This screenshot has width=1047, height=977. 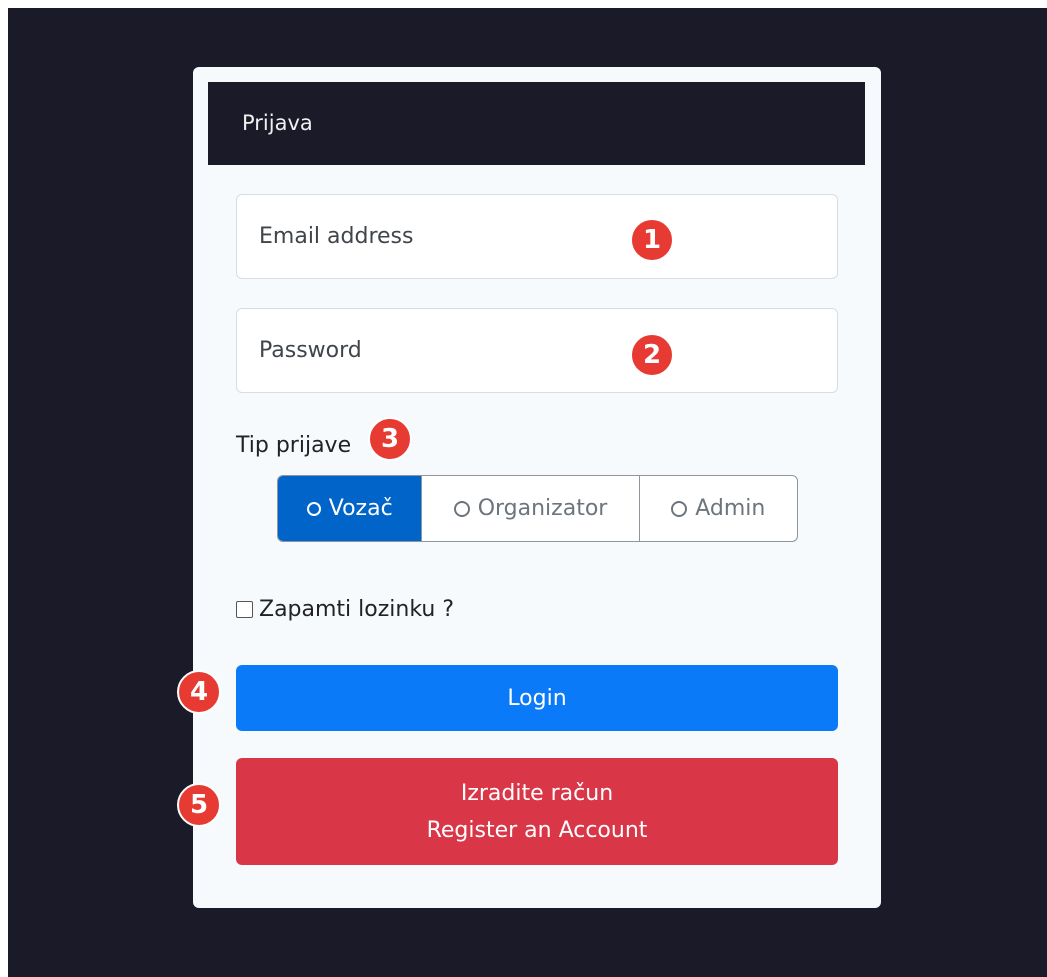 I want to click on email-field: Email address, so click(x=537, y=236).